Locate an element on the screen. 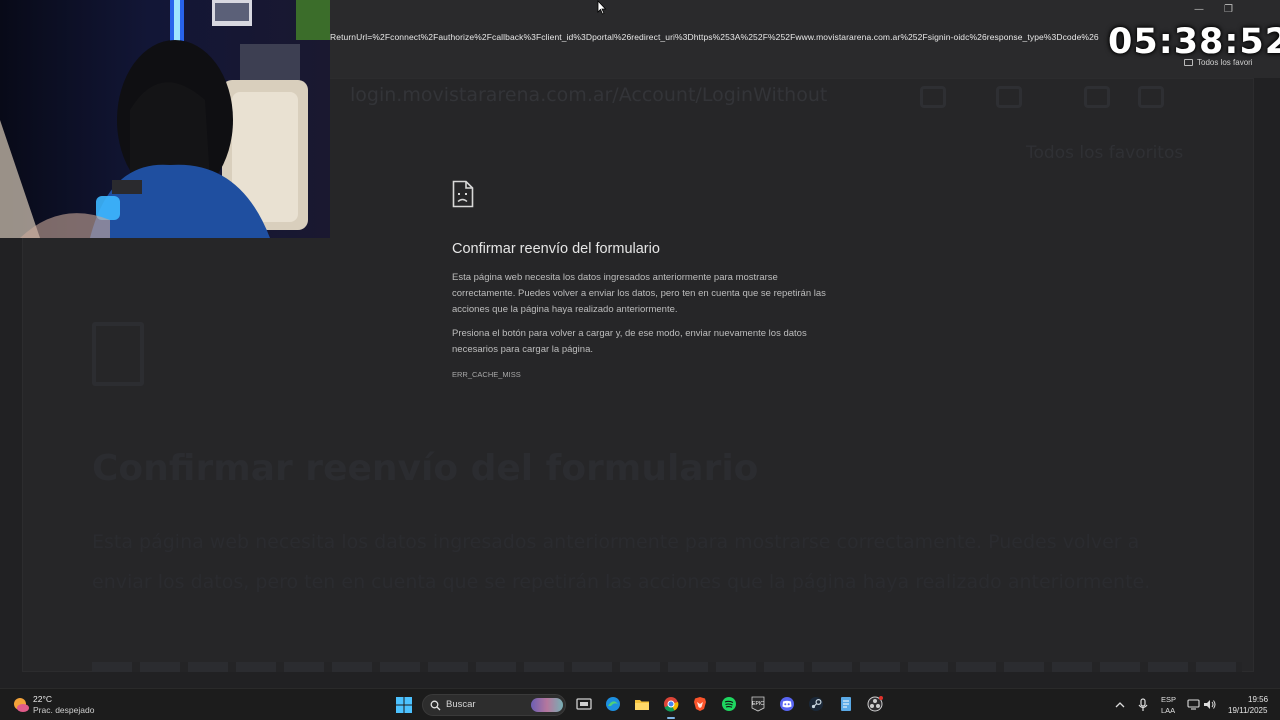 The image size is (1280, 720). microphone-icon is located at coordinates (1143, 705).